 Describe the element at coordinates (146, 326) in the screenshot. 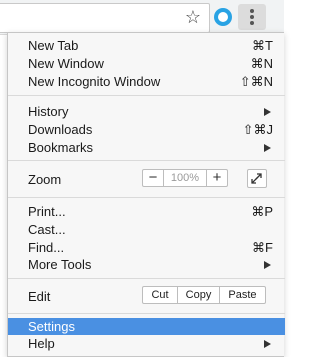

I see `menu-item-settings: Settings` at that location.